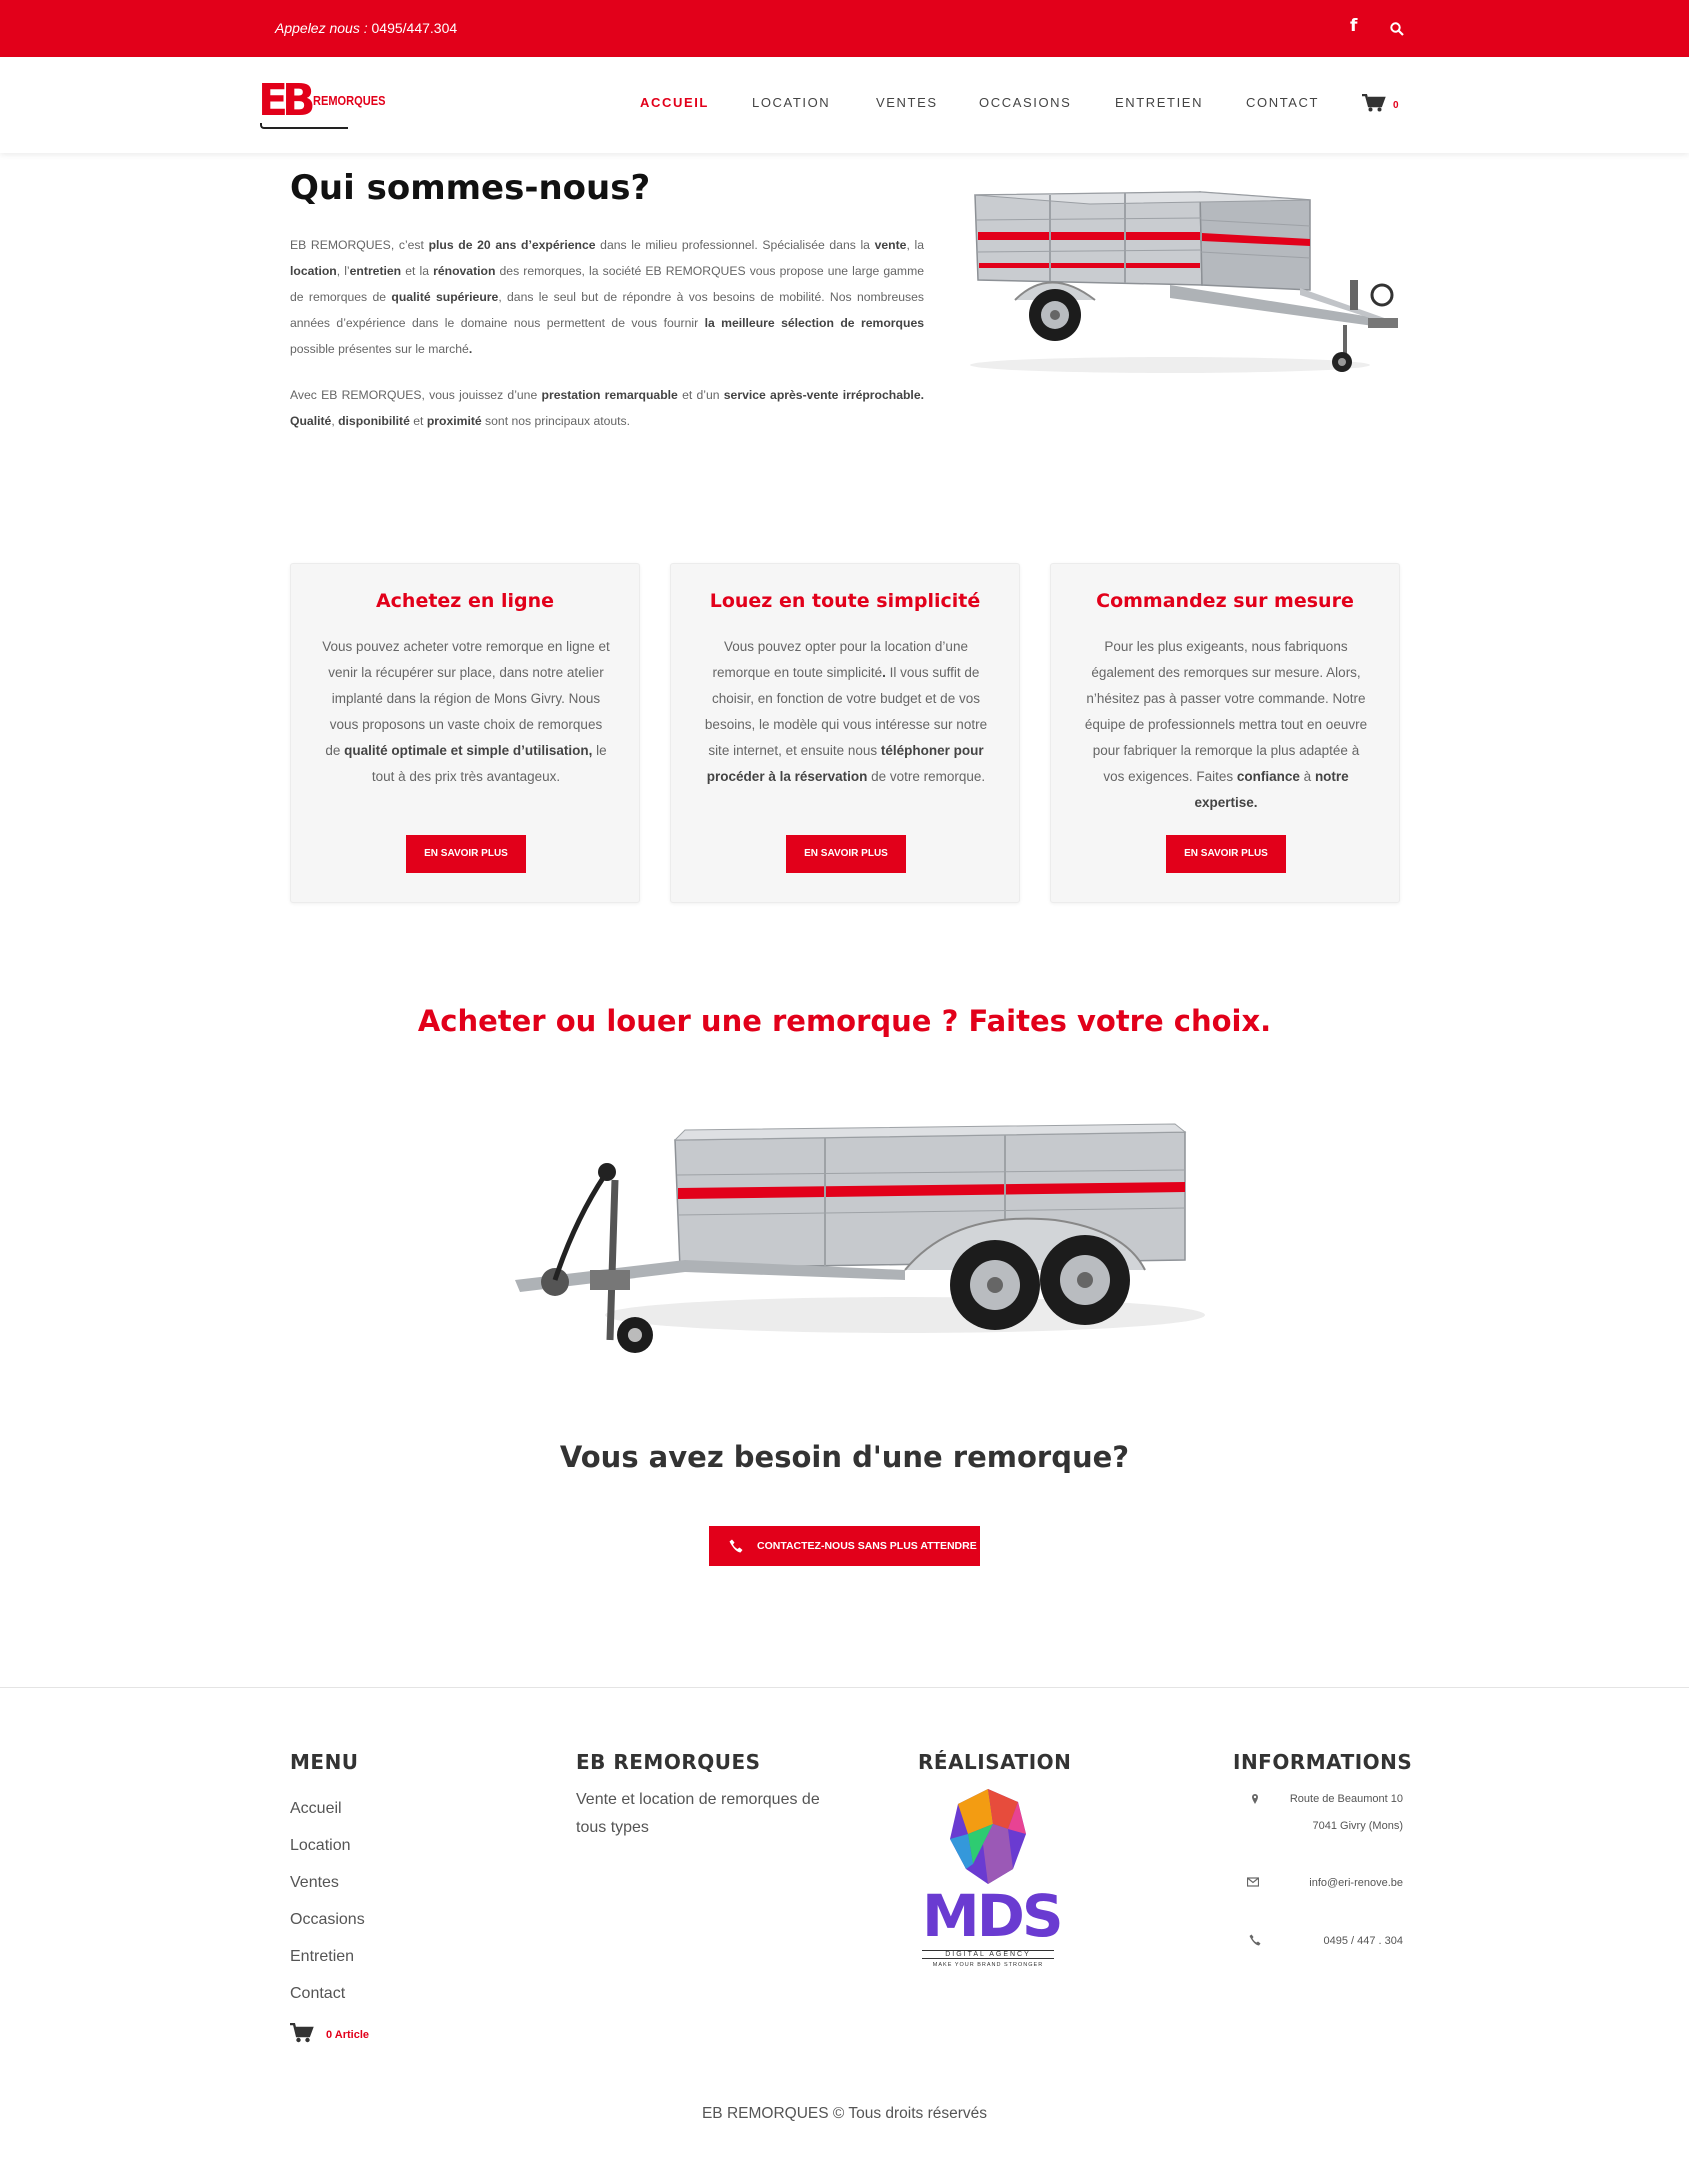  What do you see at coordinates (1397, 29) in the screenshot?
I see `search-icon` at bounding box center [1397, 29].